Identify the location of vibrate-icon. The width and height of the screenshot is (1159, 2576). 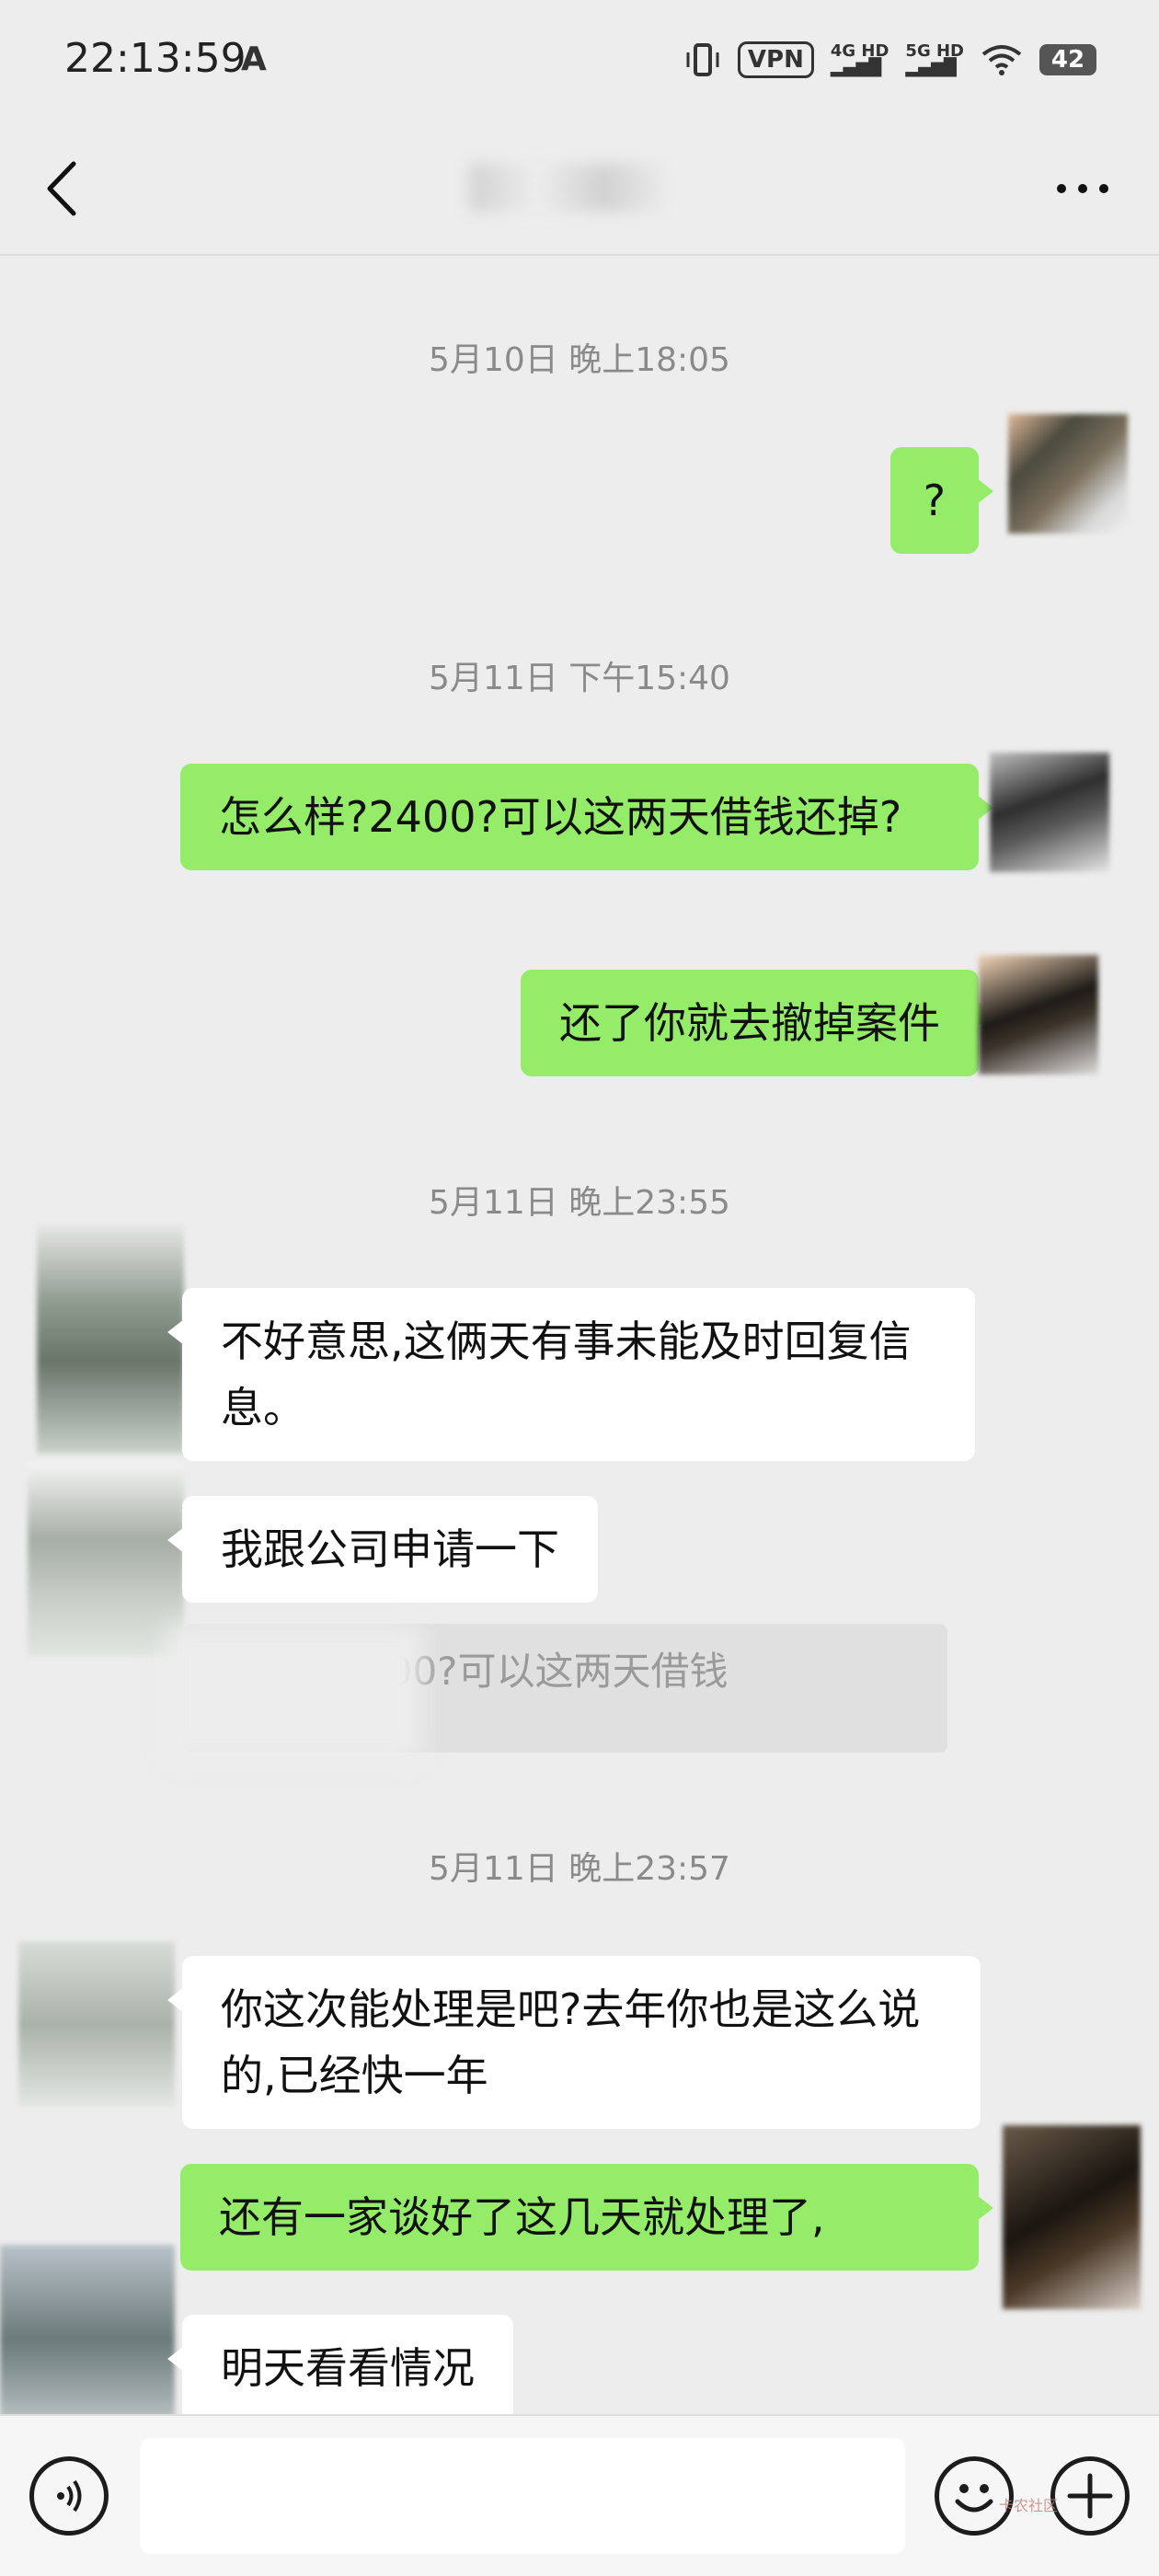
(702, 59).